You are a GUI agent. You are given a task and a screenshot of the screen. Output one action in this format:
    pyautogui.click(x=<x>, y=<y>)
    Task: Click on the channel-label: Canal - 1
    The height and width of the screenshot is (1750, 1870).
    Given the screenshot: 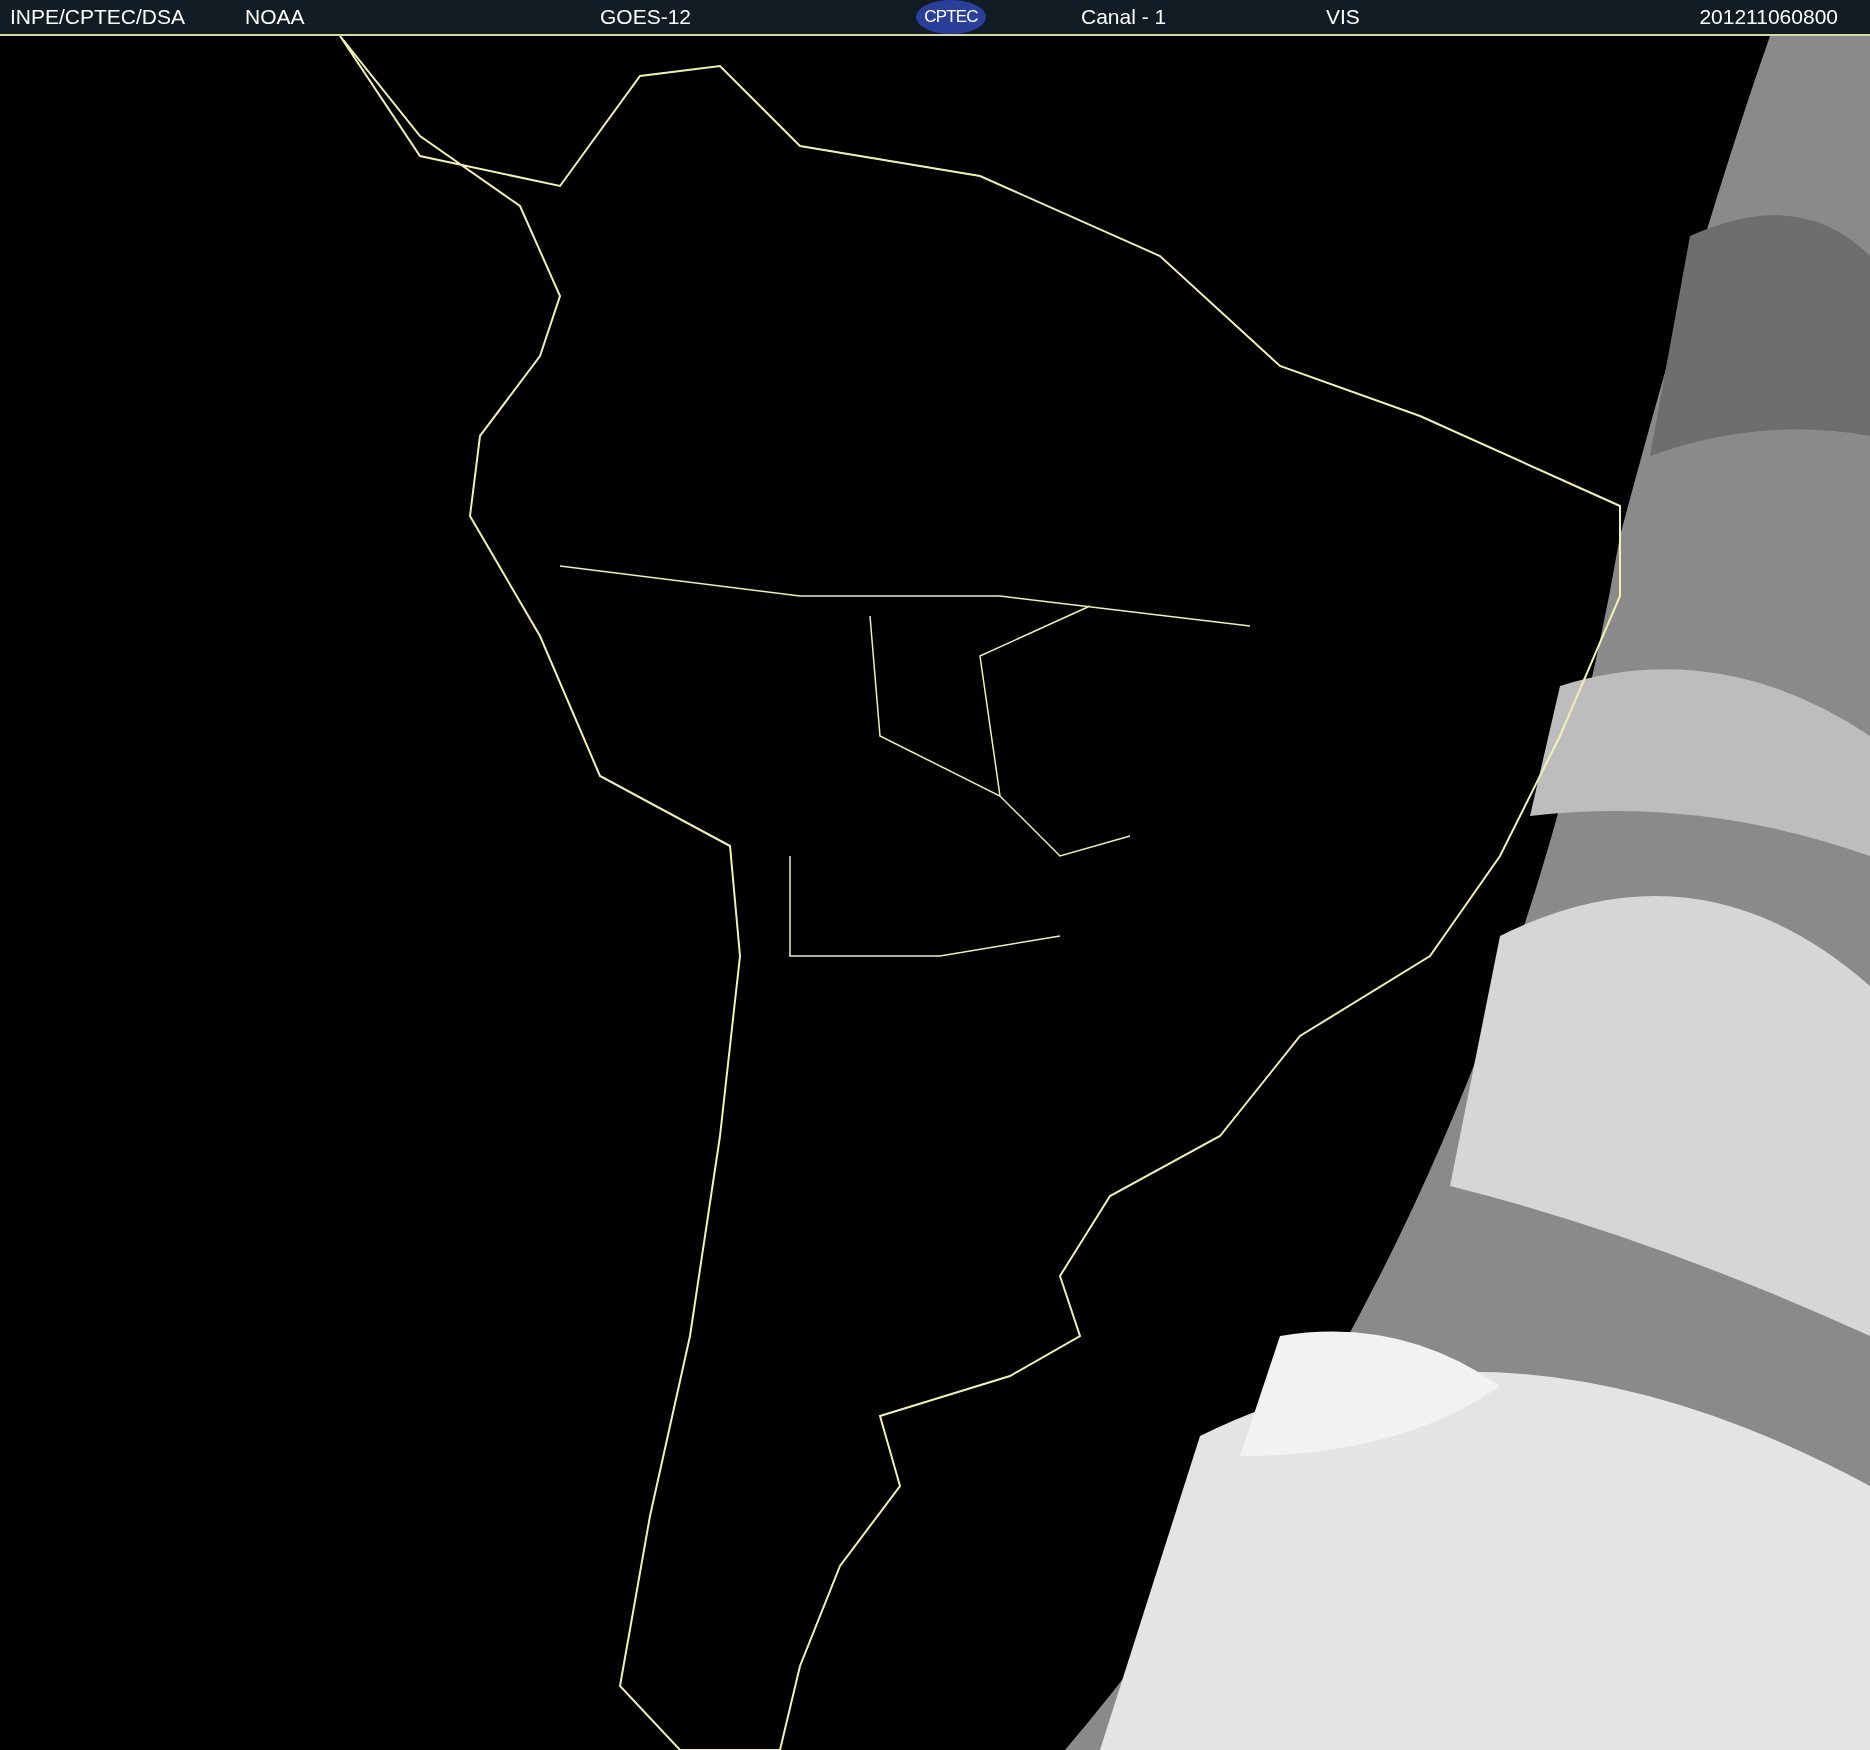 What is the action you would take?
    pyautogui.click(x=1124, y=17)
    